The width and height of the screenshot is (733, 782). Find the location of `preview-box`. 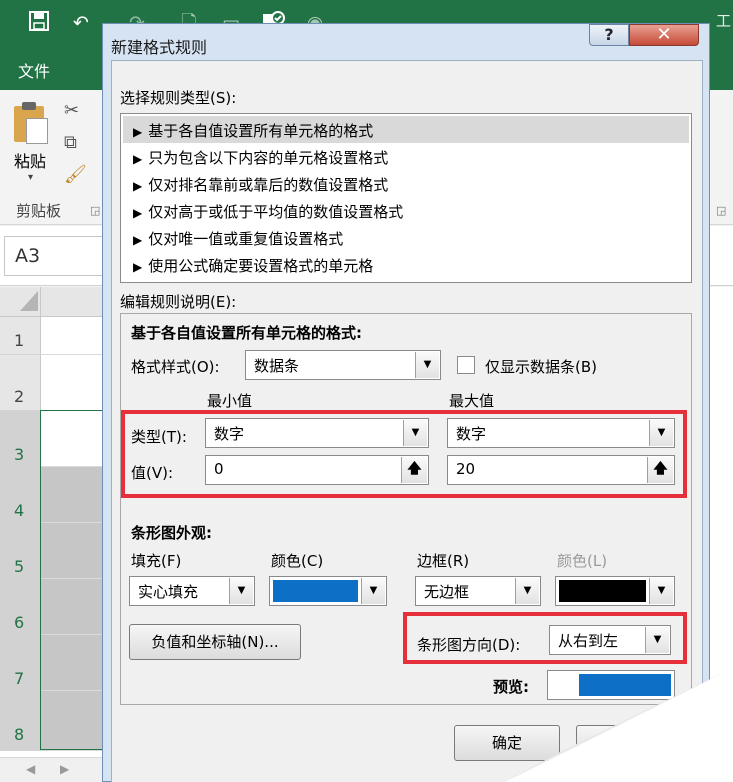

preview-box is located at coordinates (611, 685).